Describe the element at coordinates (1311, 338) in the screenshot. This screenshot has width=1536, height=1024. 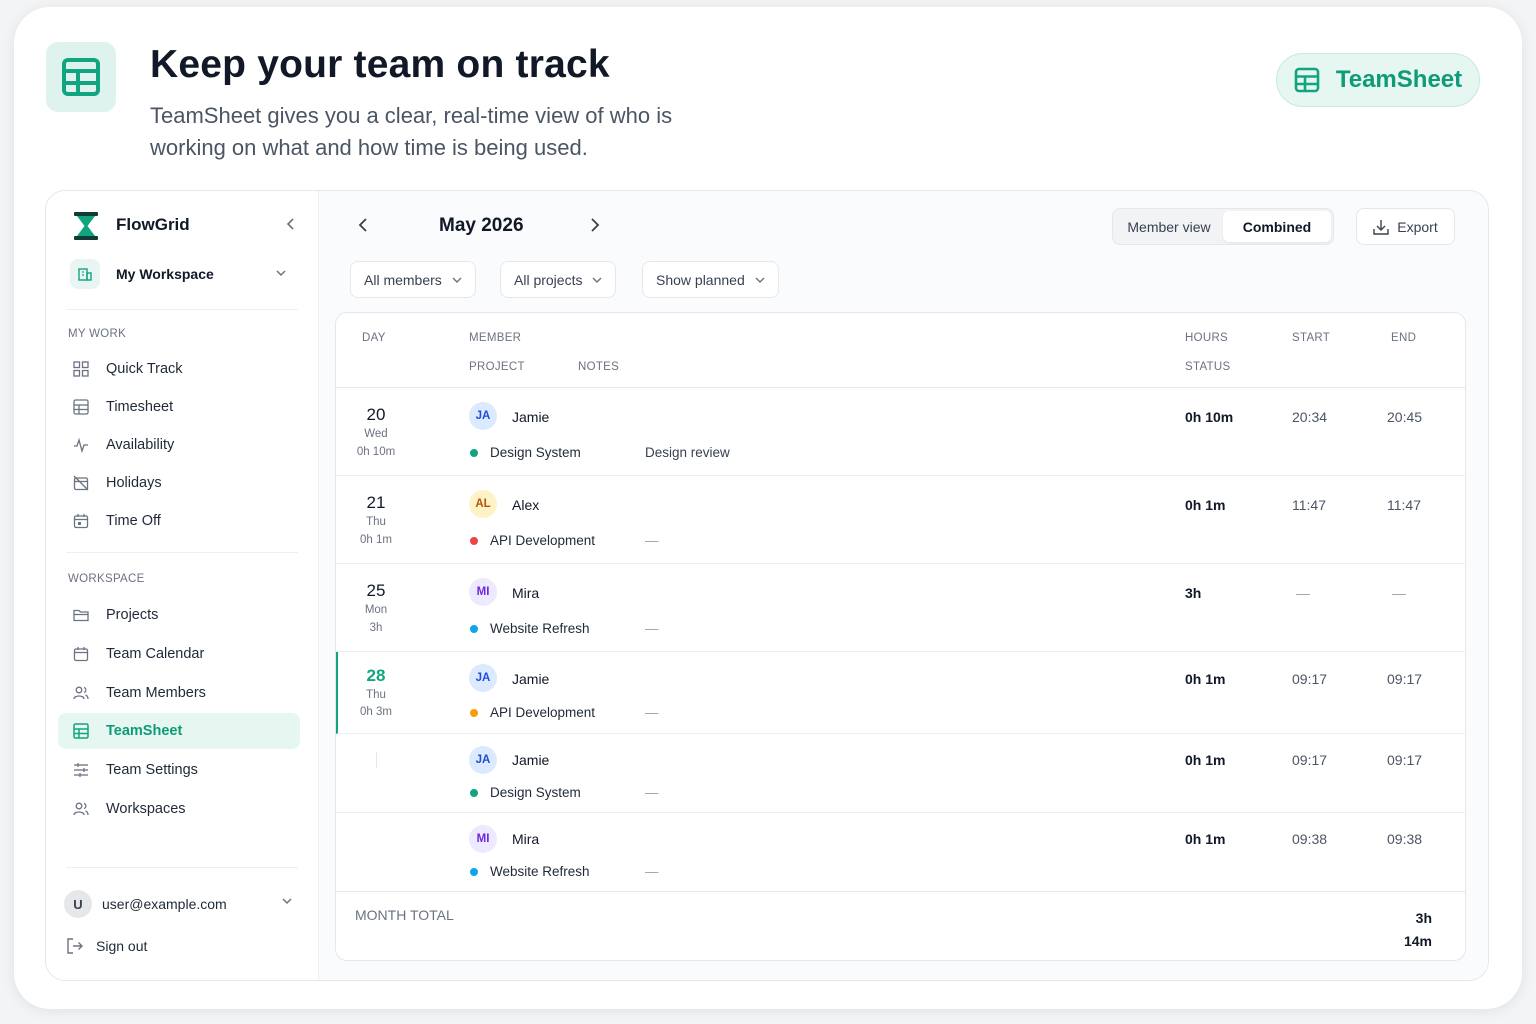
I see `header-start: START` at that location.